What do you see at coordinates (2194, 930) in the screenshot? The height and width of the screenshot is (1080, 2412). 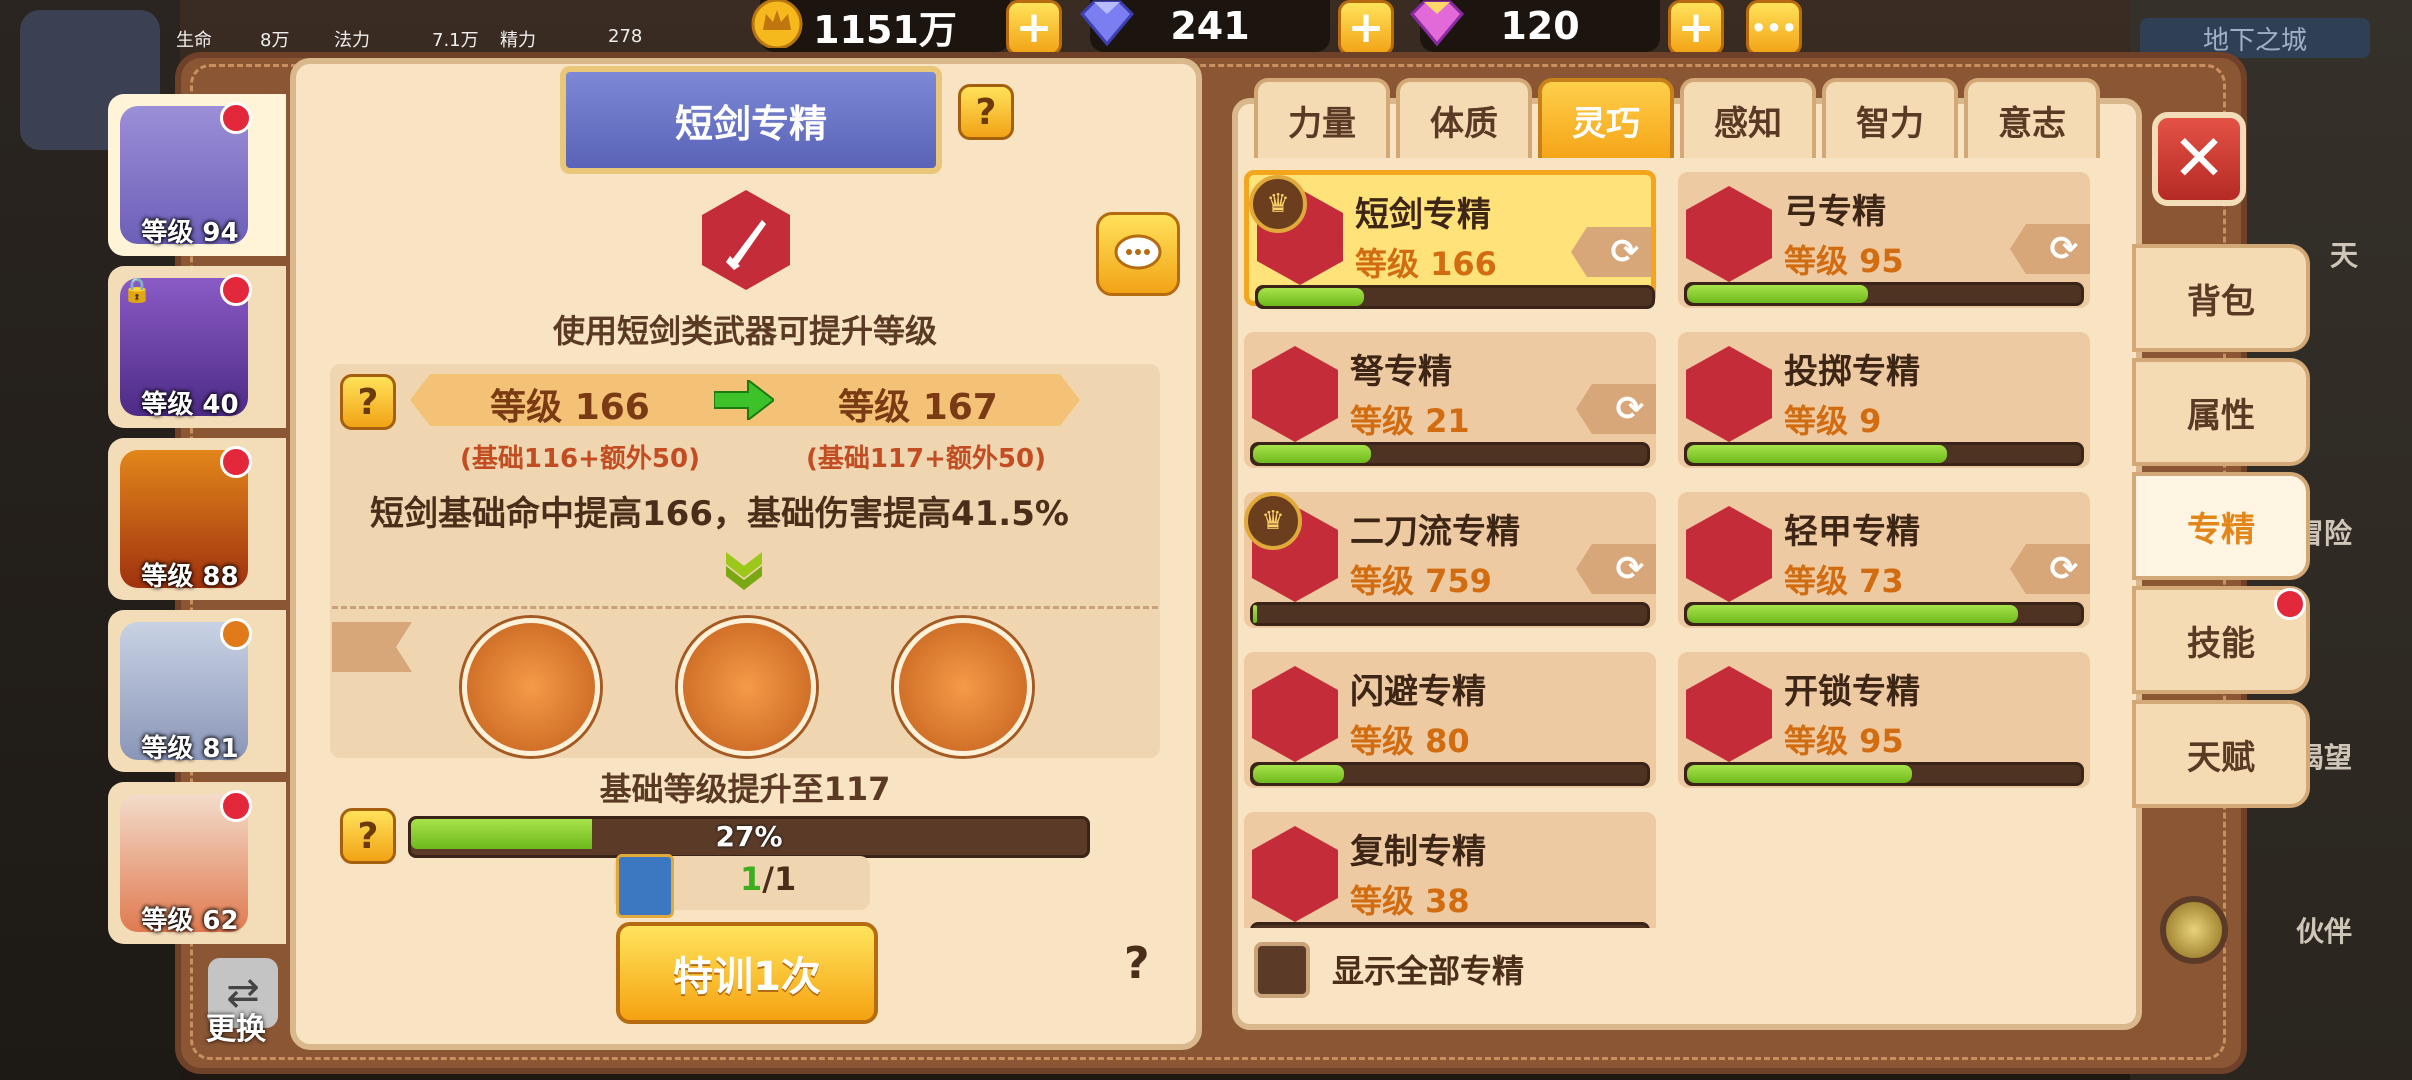 I see `orb-button` at bounding box center [2194, 930].